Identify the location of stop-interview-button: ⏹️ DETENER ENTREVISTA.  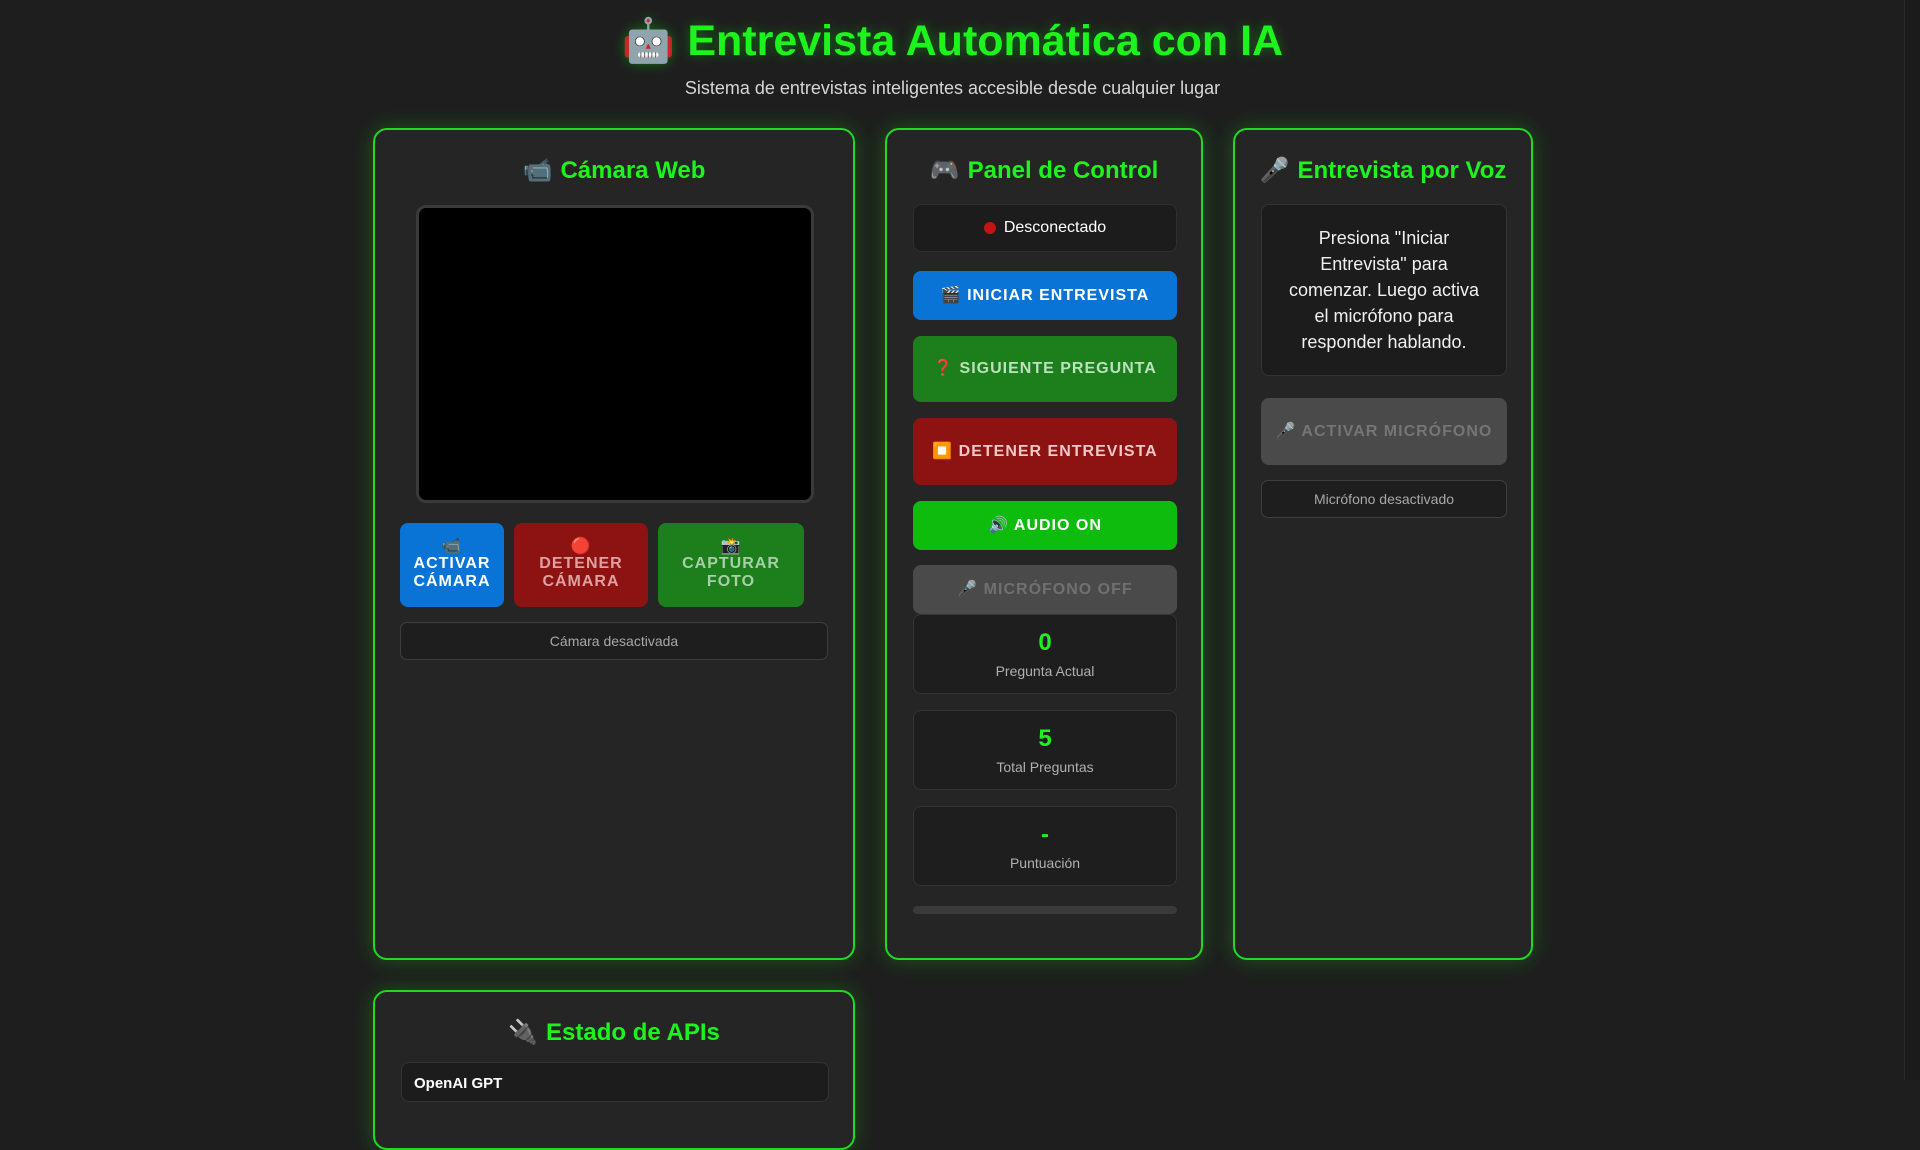
(1045, 451).